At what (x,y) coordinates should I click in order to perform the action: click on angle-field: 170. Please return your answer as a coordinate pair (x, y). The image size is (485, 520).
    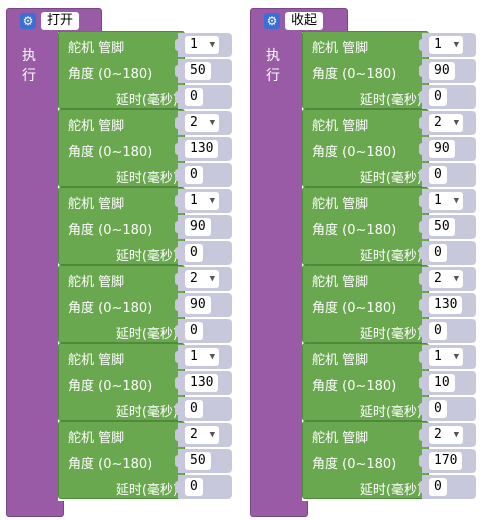
    Looking at the image, I should click on (446, 461).